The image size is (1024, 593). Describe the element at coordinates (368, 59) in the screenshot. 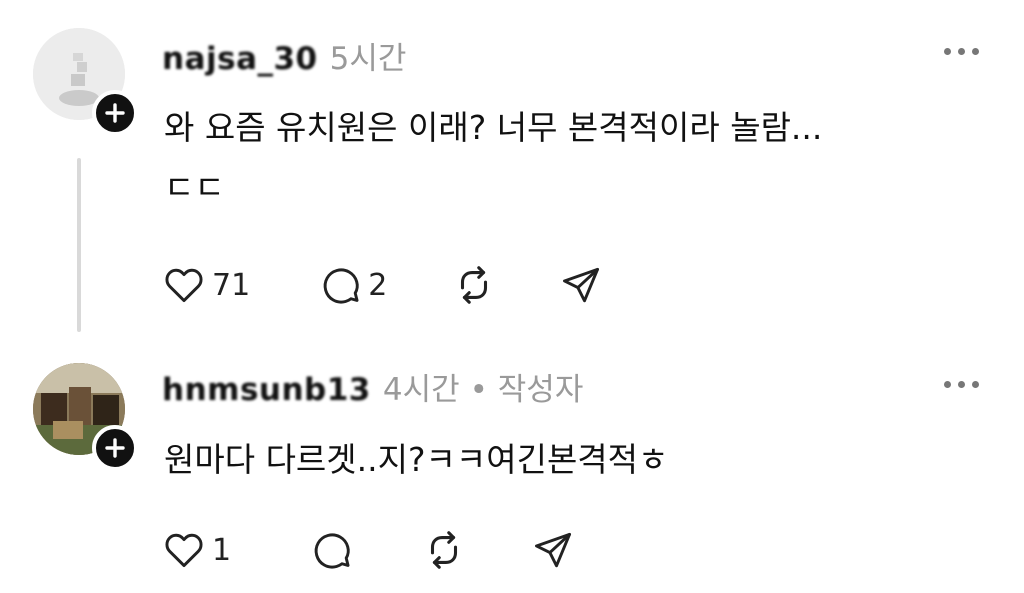

I see `timestamp: 5시간` at that location.